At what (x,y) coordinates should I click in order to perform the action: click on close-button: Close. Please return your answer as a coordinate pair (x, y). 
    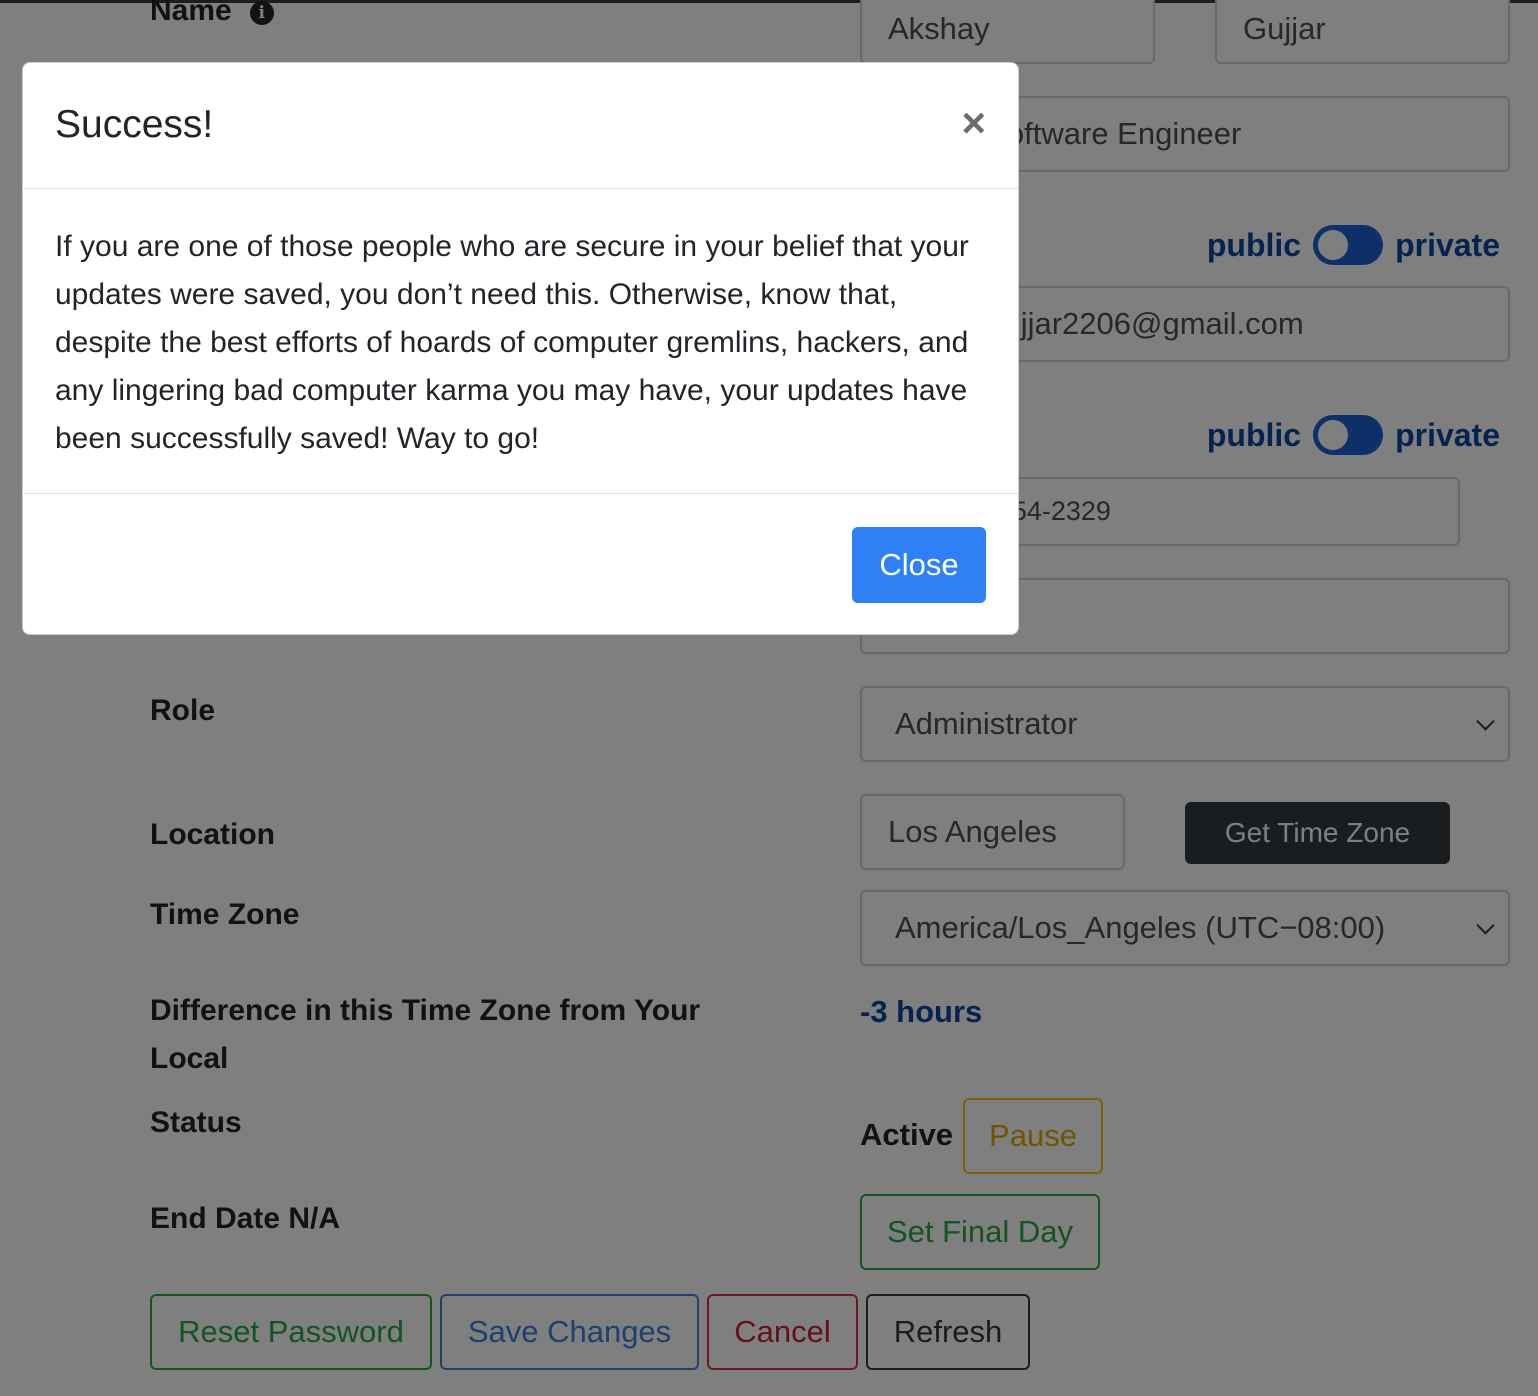
    Looking at the image, I should click on (919, 565).